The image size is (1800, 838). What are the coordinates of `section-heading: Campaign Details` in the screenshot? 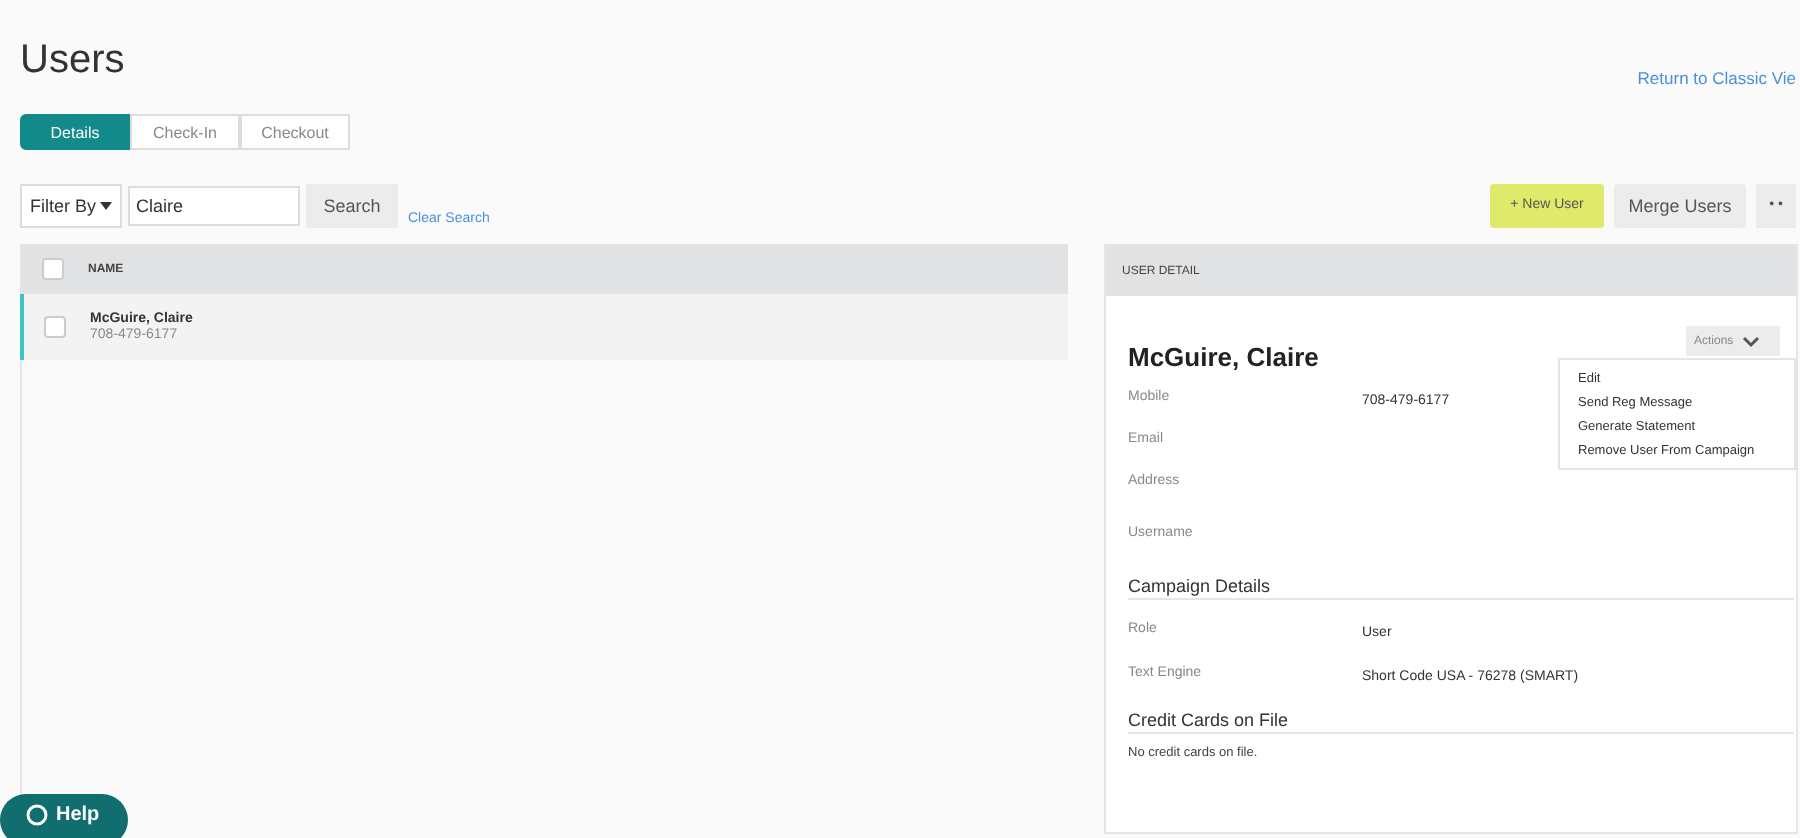 It's located at (1461, 588).